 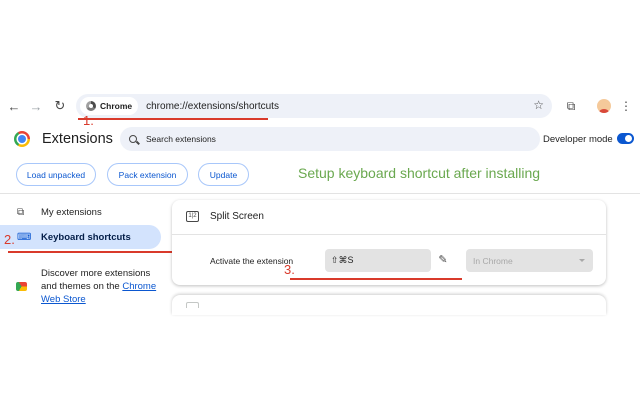 What do you see at coordinates (419, 173) in the screenshot?
I see `instruction-caption: Setup keyboard shortcut after installing` at bounding box center [419, 173].